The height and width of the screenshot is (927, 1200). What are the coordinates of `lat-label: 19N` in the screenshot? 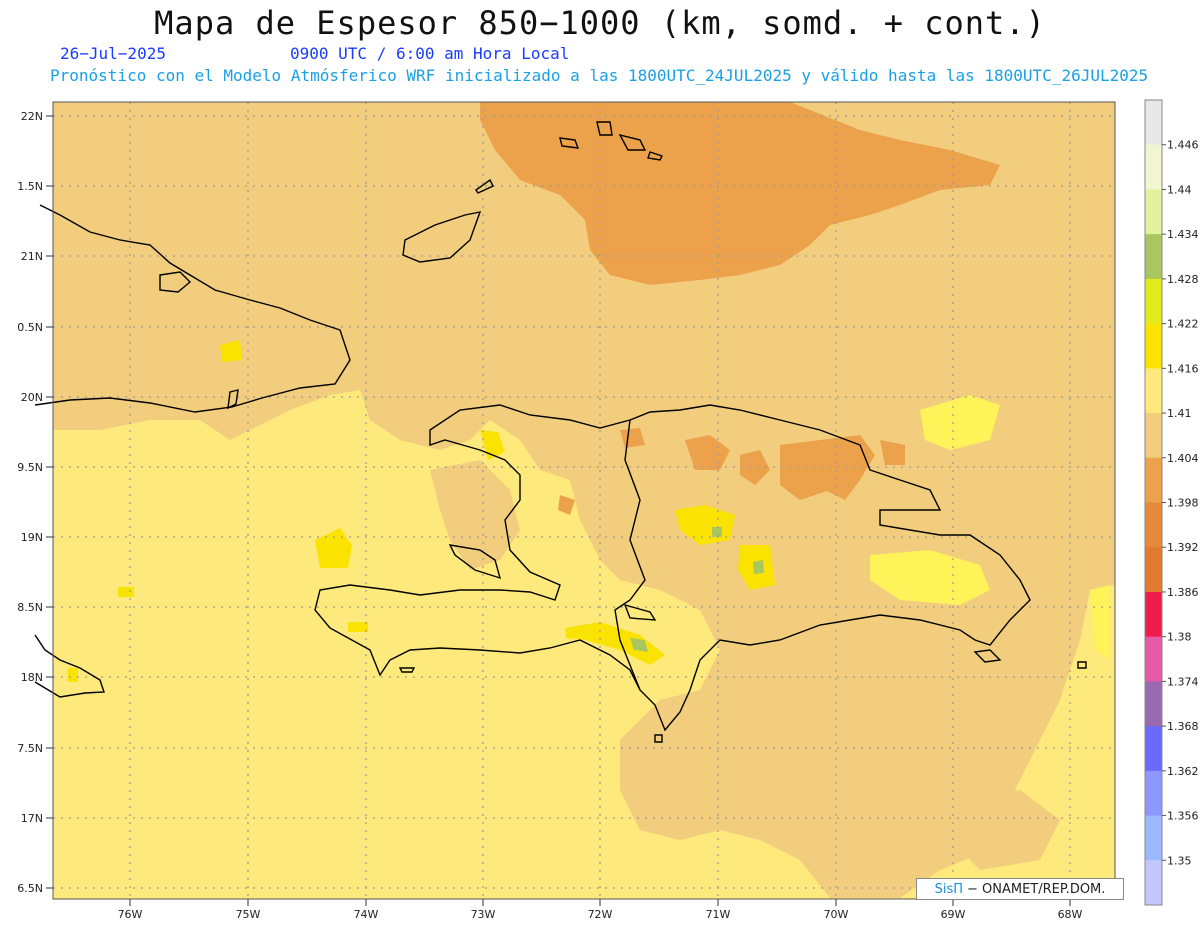 It's located at (32, 537).